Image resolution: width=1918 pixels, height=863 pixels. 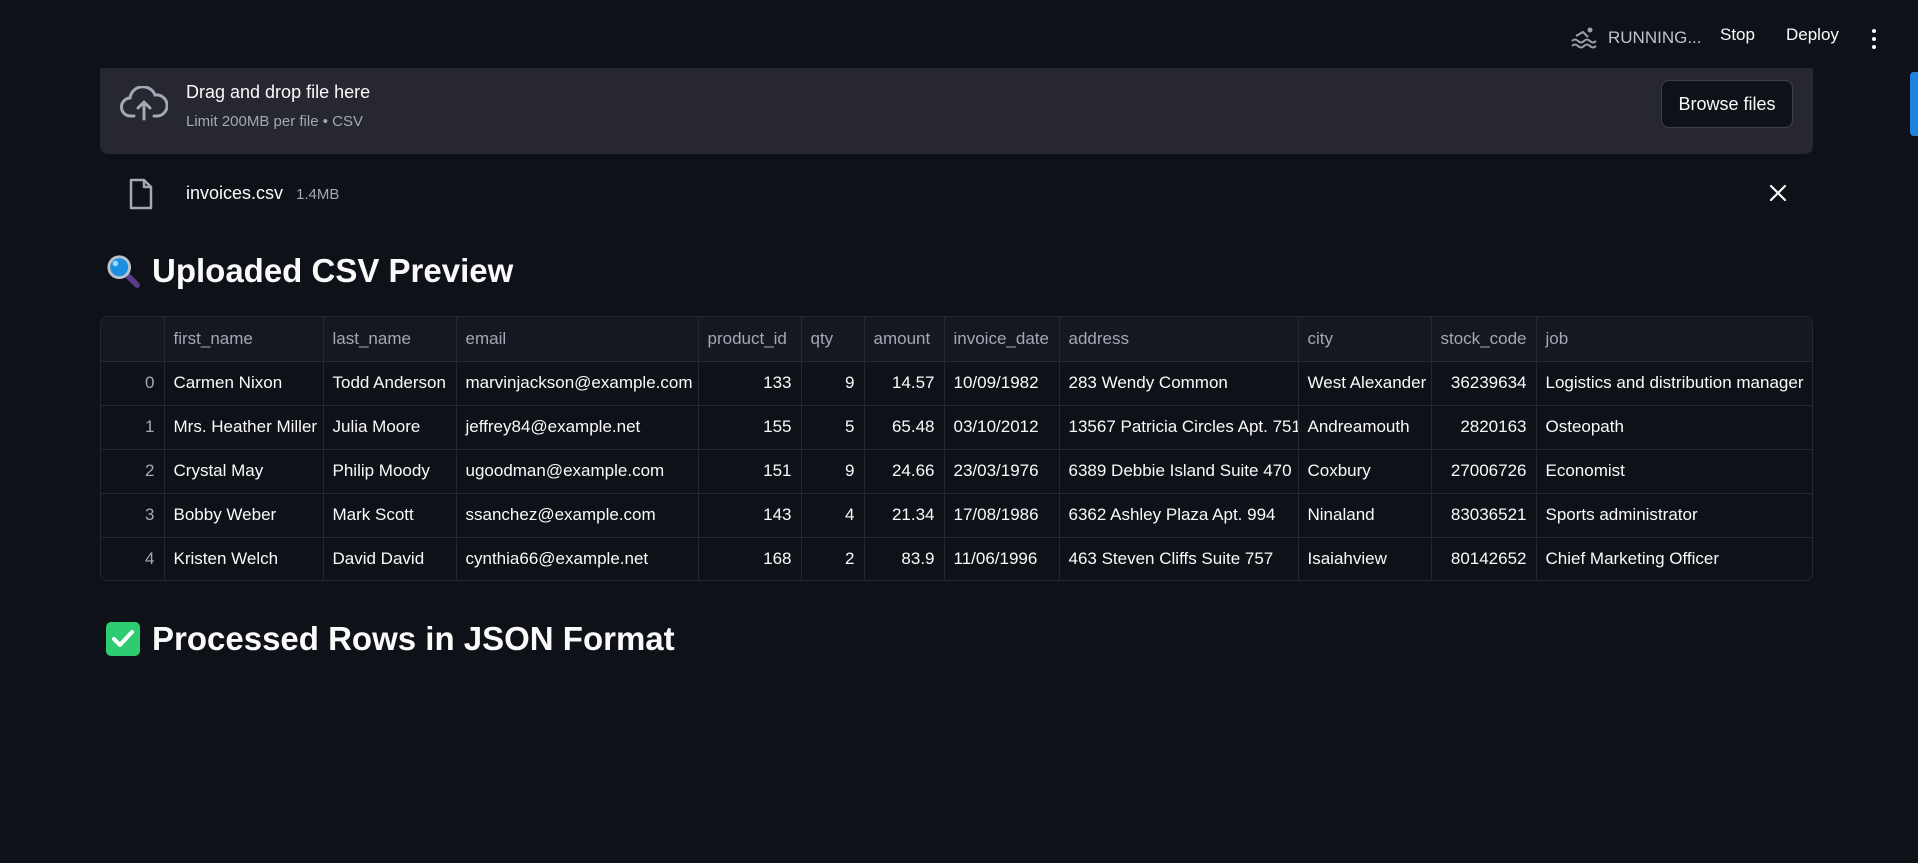 What do you see at coordinates (1484, 427) in the screenshot?
I see `table-cell: 2820163` at bounding box center [1484, 427].